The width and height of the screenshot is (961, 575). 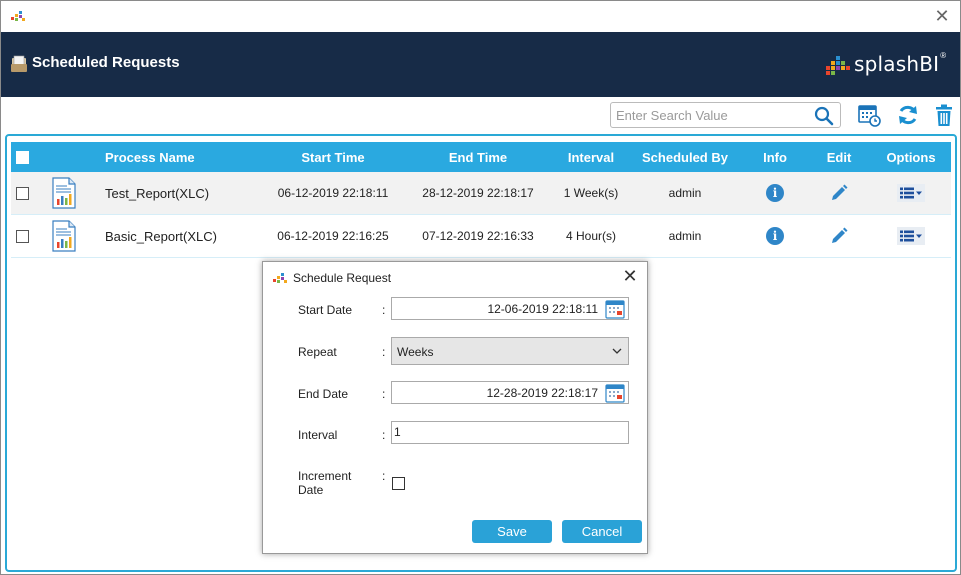 I want to click on start-date-label: Start Date, so click(x=325, y=310).